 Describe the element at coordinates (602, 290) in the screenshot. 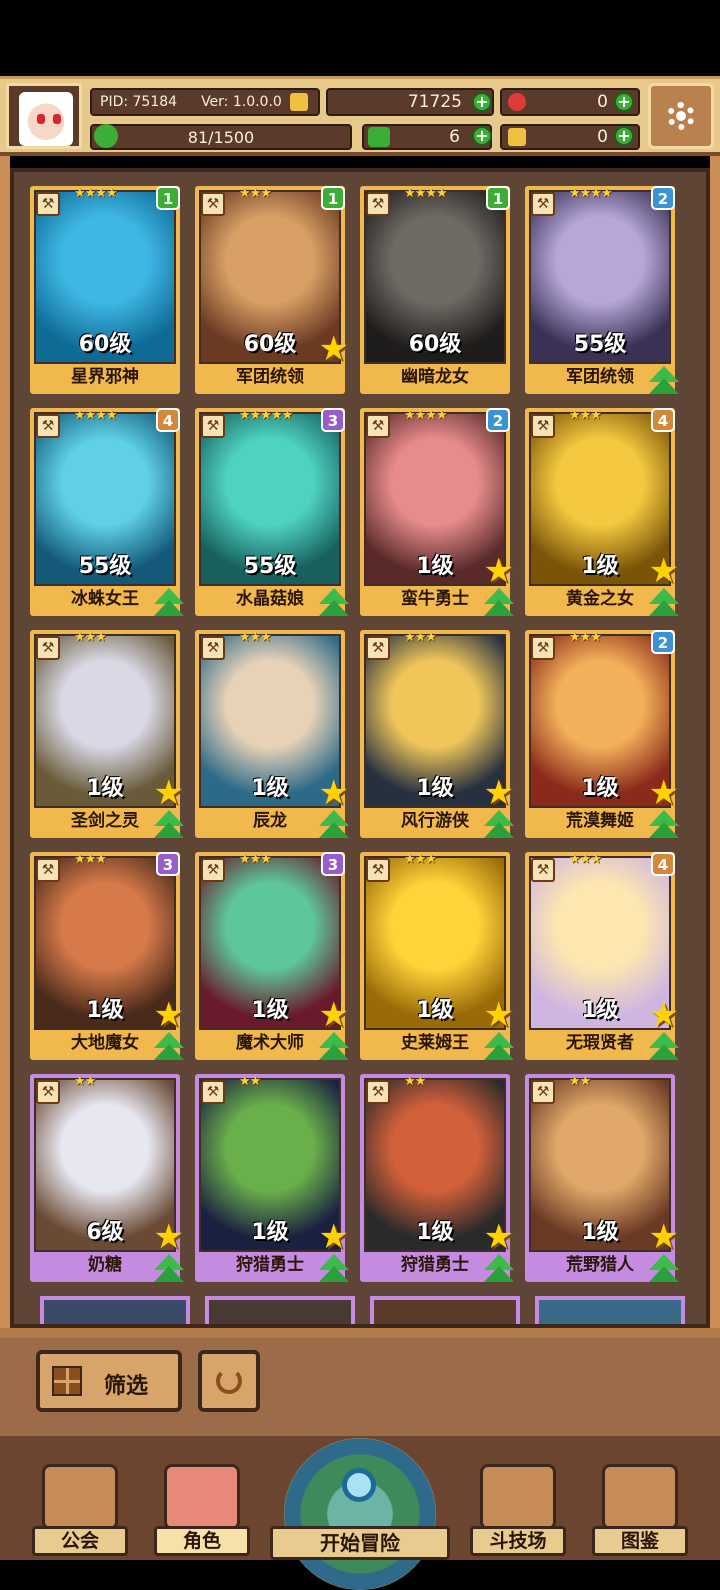

I see `character-card: ⚒ ★★★★ 2 55级 军团统领` at that location.